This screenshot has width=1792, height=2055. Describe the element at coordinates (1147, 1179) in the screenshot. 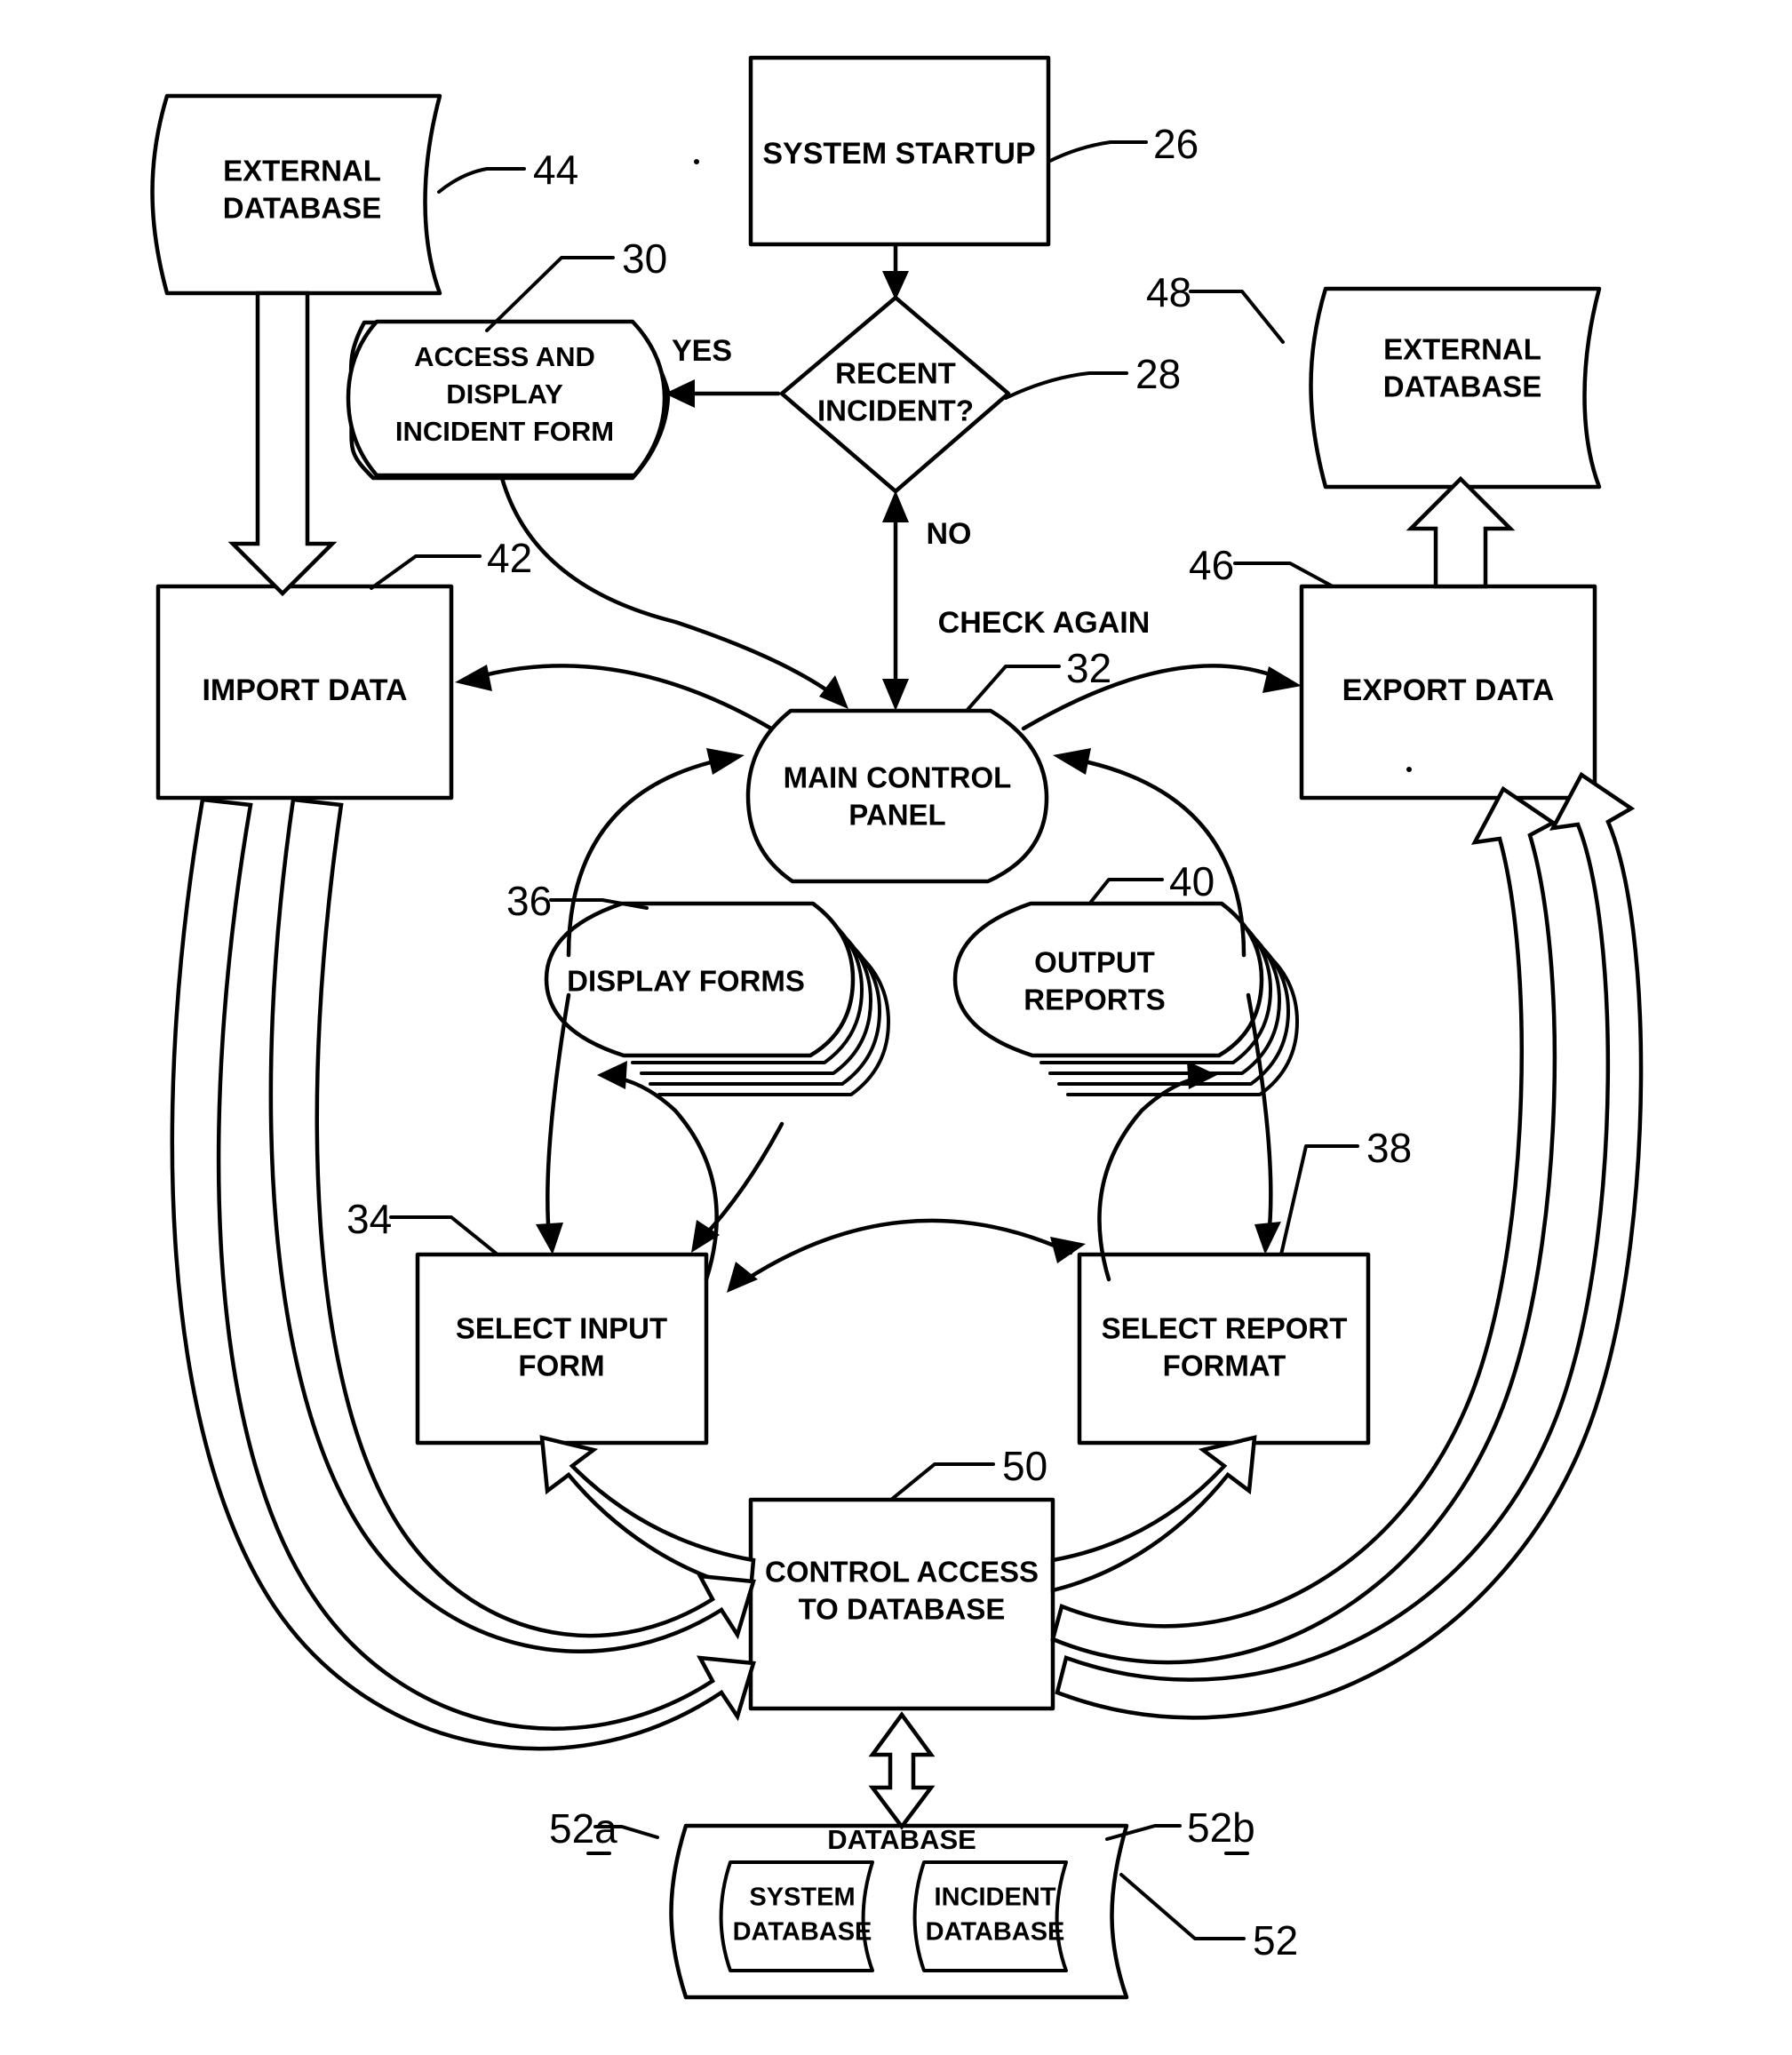

I see `edge-selectreport-to-outputreports` at that location.